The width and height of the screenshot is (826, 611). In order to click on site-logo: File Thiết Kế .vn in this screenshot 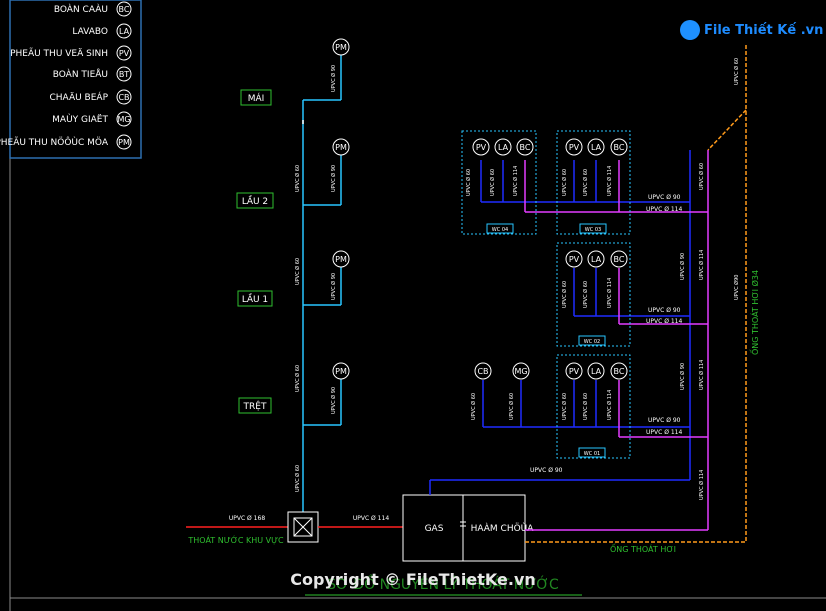, I will do `click(751, 30)`.